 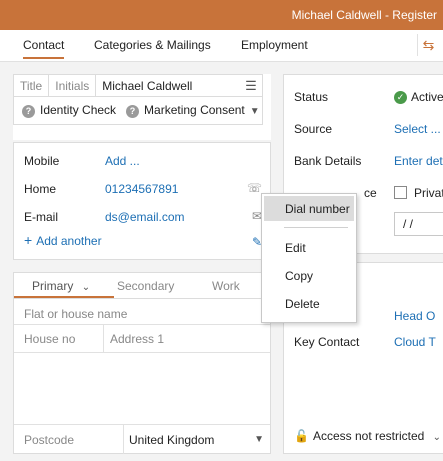 What do you see at coordinates (73, 85) in the screenshot?
I see `initials-field: Initials` at bounding box center [73, 85].